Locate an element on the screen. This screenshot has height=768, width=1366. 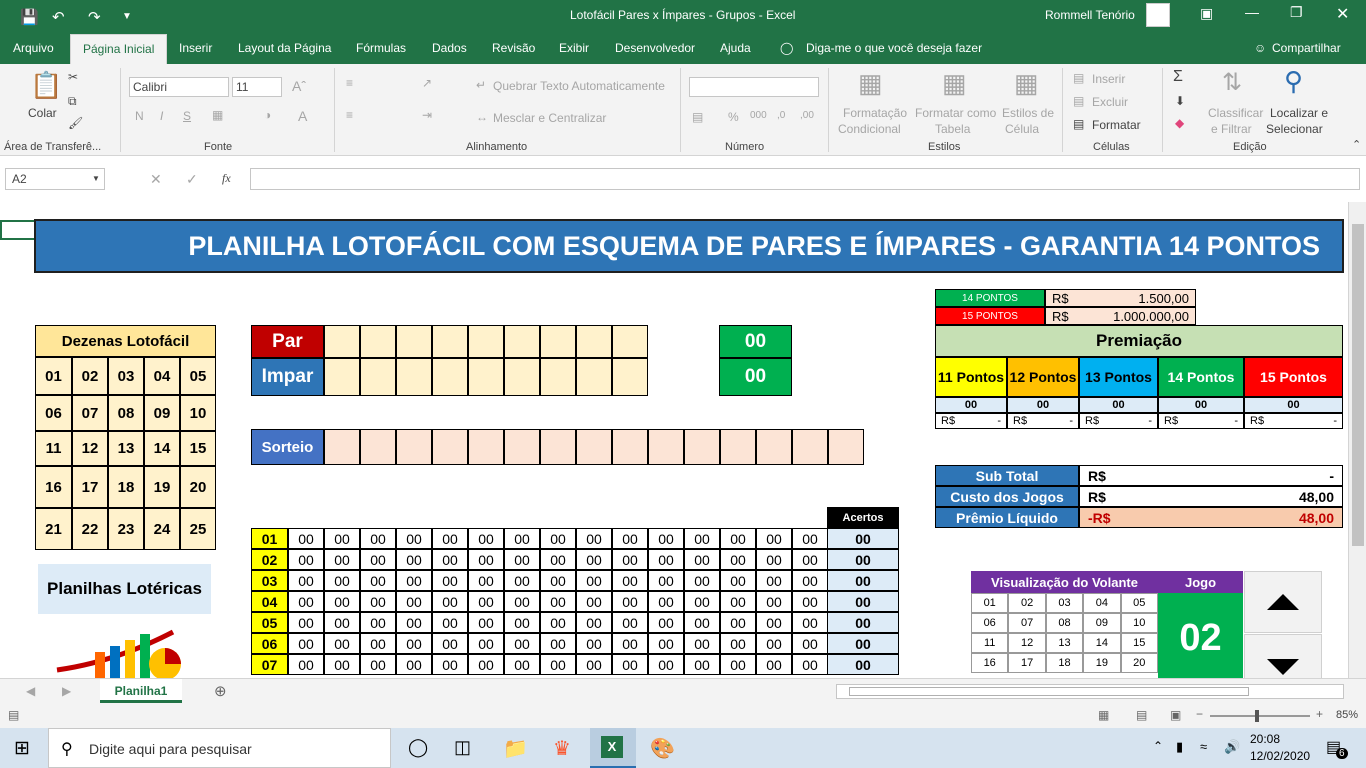
taskbar-search: ⚲ Digite aqui para pesquisar is located at coordinates (219, 748).